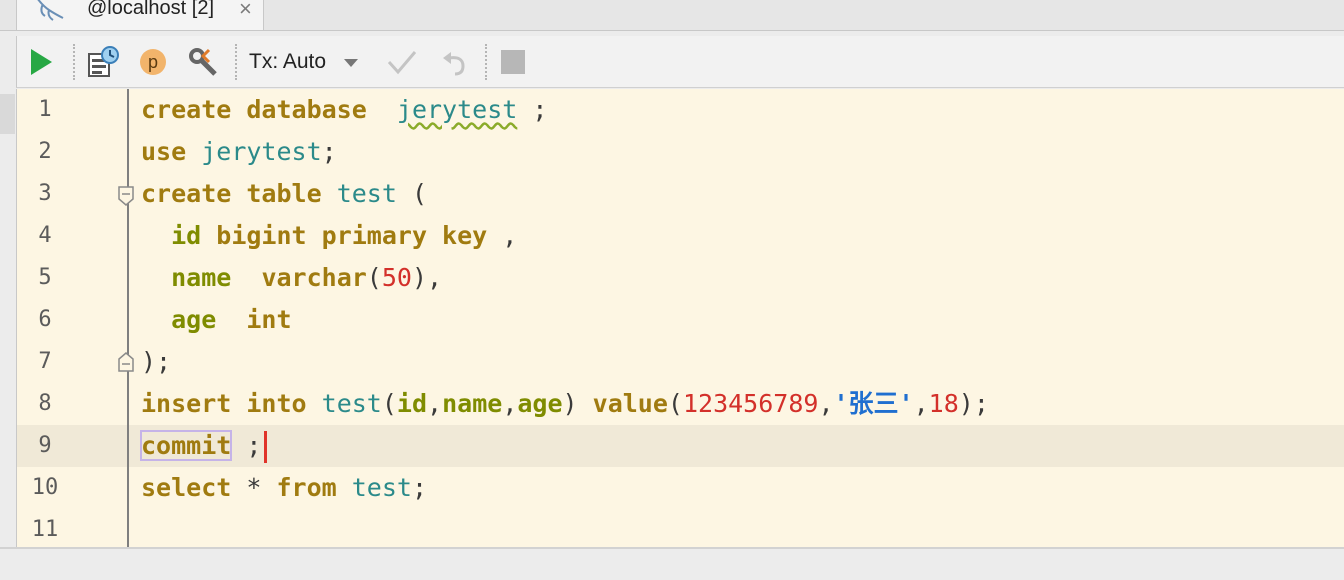  I want to click on tab-title: @localhost [2], so click(151, 9).